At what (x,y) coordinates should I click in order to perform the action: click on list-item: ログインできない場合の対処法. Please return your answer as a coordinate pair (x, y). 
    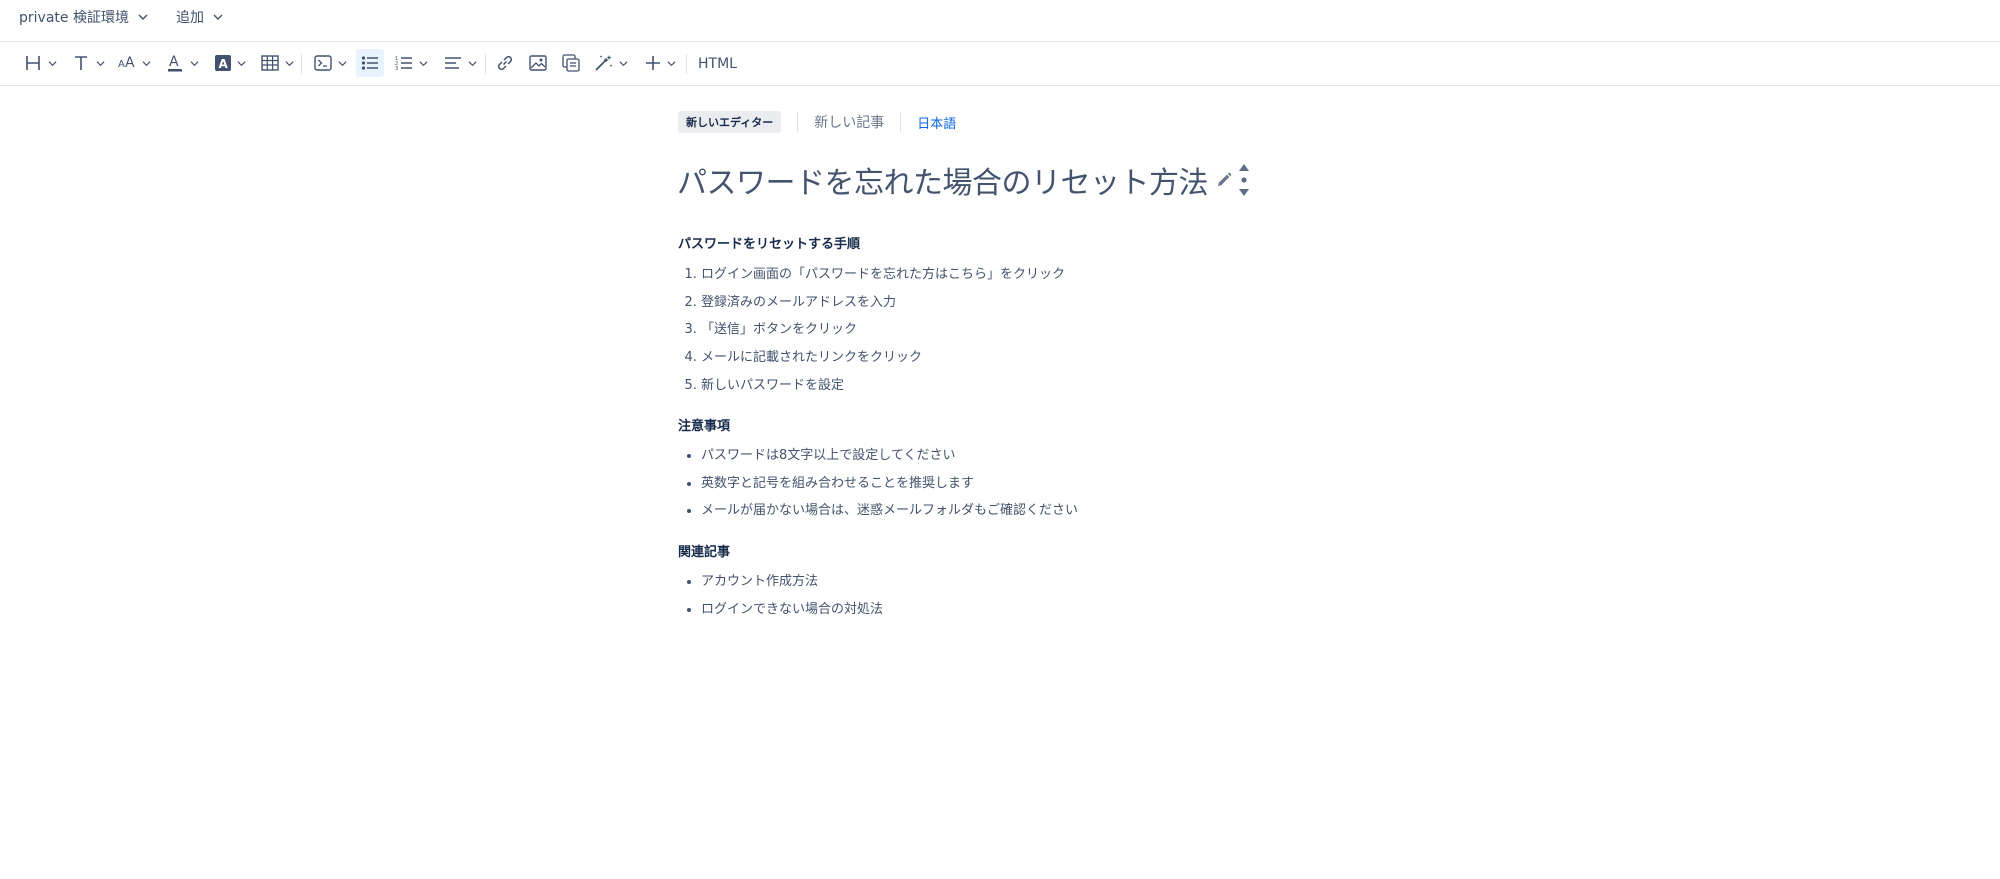
    Looking at the image, I should click on (792, 610).